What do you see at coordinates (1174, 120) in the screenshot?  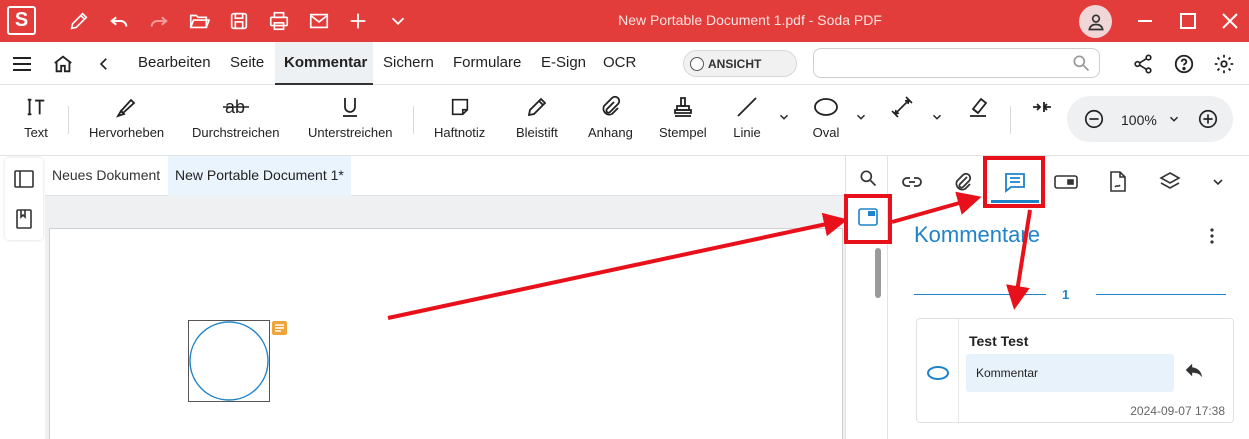 I see `zoom-chevron-down-icon` at bounding box center [1174, 120].